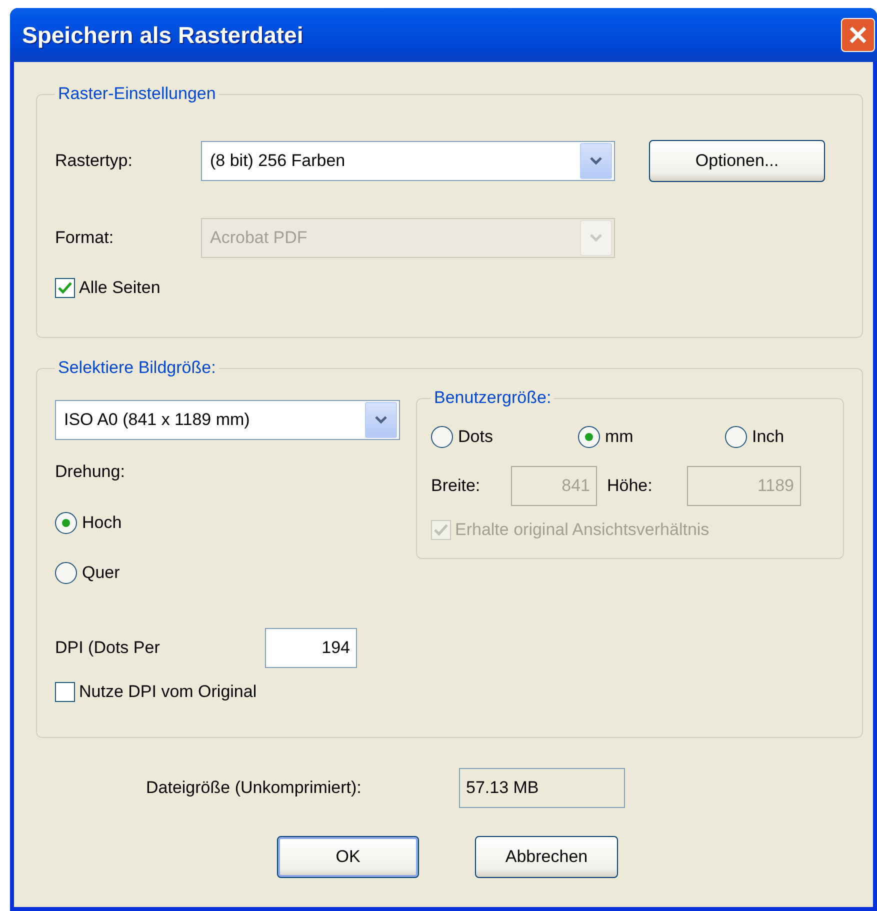 The image size is (877, 911). I want to click on file-size-field: 57.13 MB, so click(542, 788).